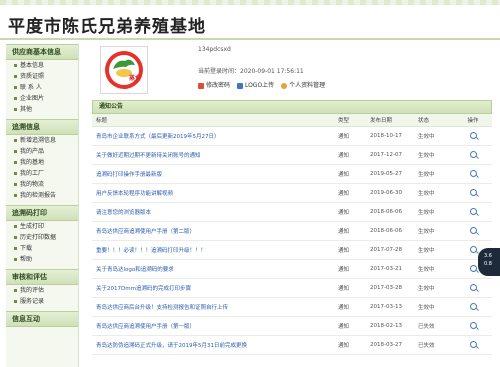 The height and width of the screenshot is (367, 500). Describe the element at coordinates (42, 162) in the screenshot. I see `sidebar-item-my-bases: 我的基地` at that location.